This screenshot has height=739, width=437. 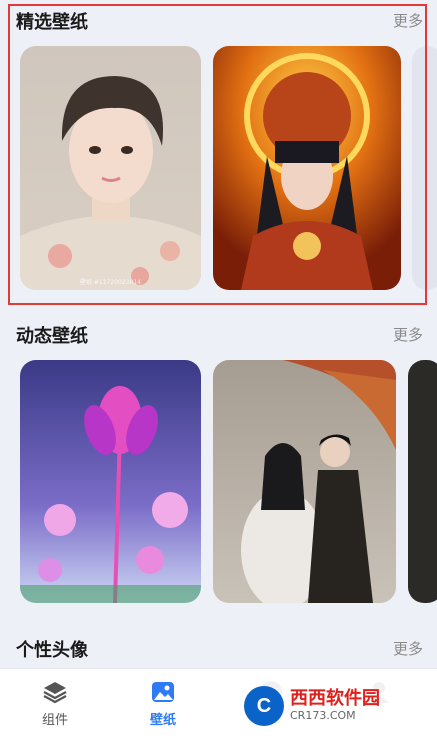 I want to click on section-title-featured: 精选壁纸, so click(x=52, y=22).